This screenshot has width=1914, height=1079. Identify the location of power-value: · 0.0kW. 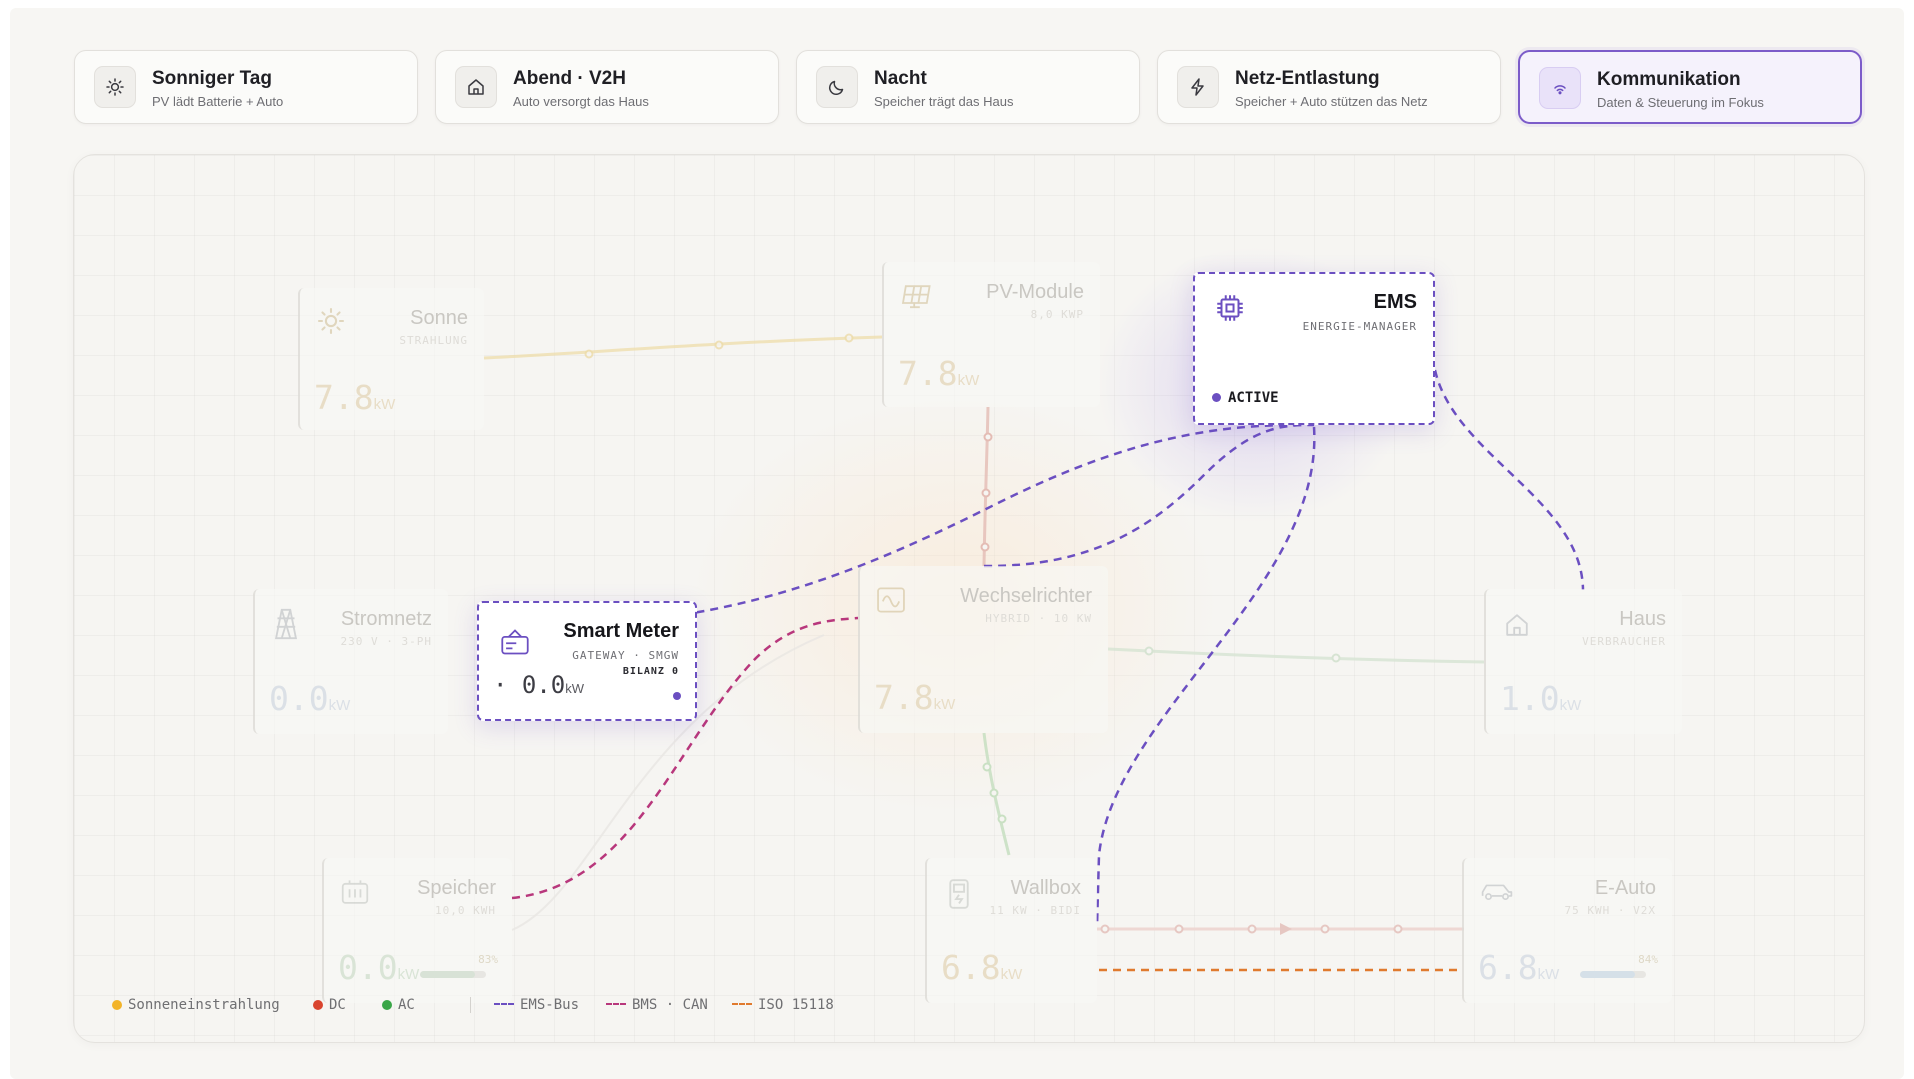
(539, 685).